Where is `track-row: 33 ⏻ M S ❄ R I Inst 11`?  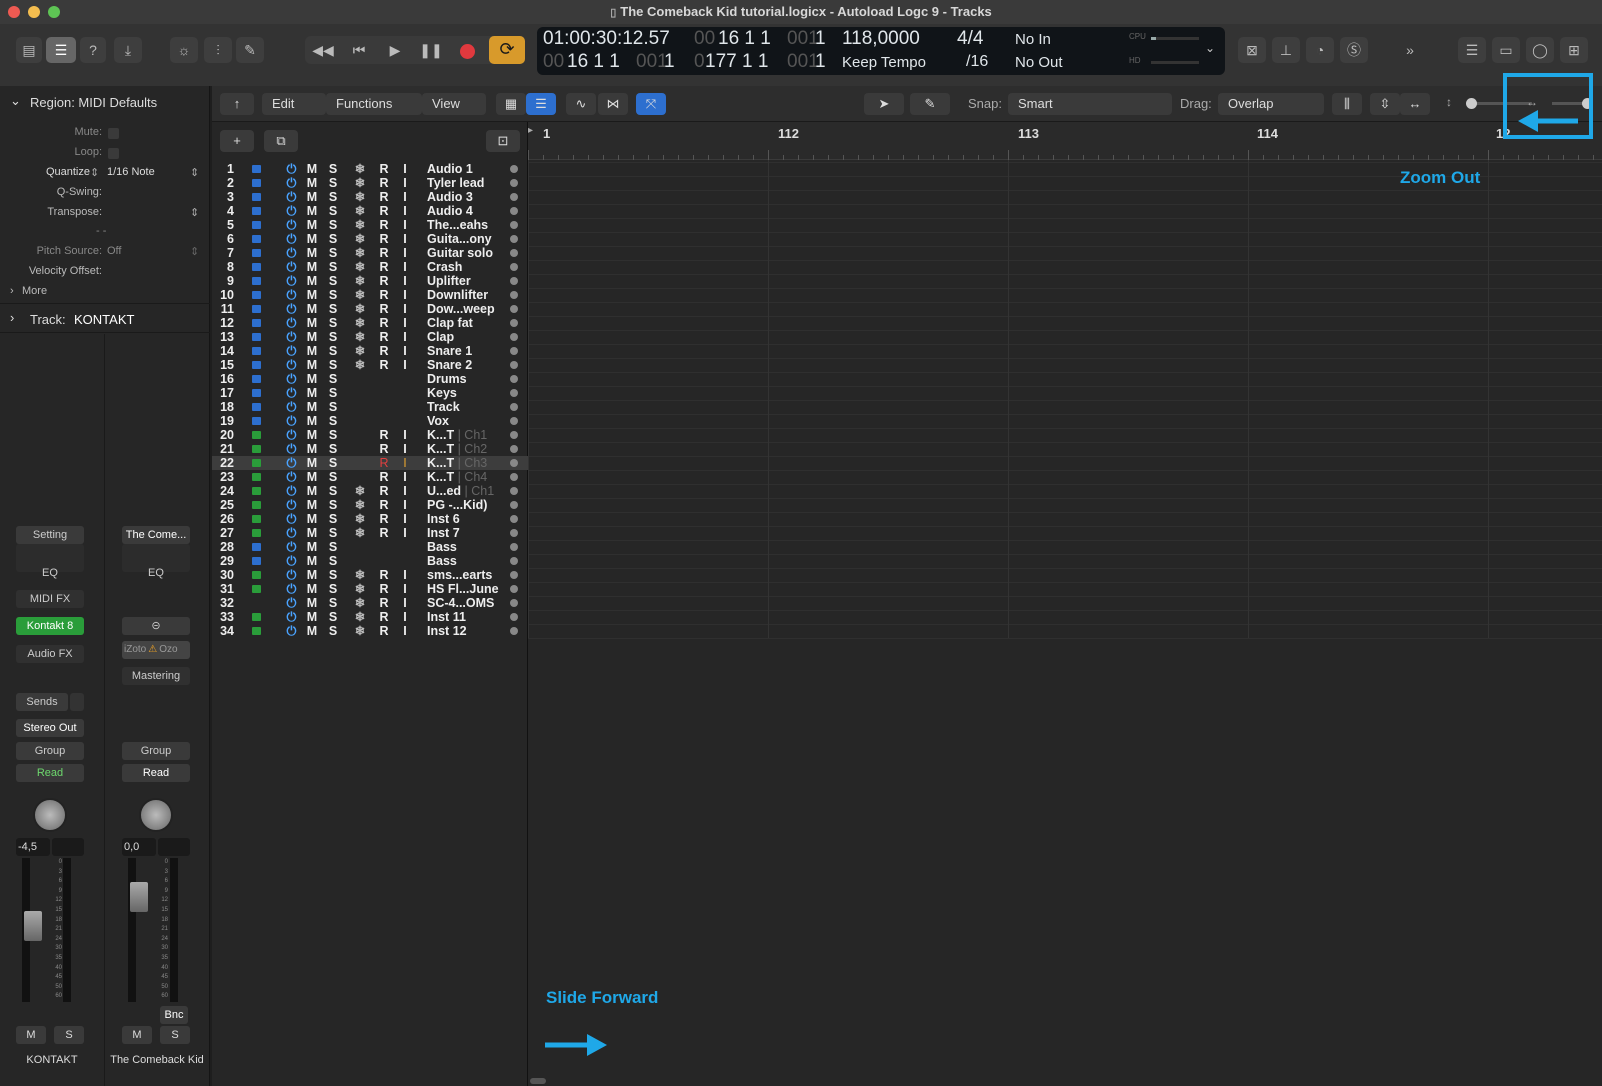 track-row: 33 ⏻ M S ❄ R I Inst 11 is located at coordinates (370, 617).